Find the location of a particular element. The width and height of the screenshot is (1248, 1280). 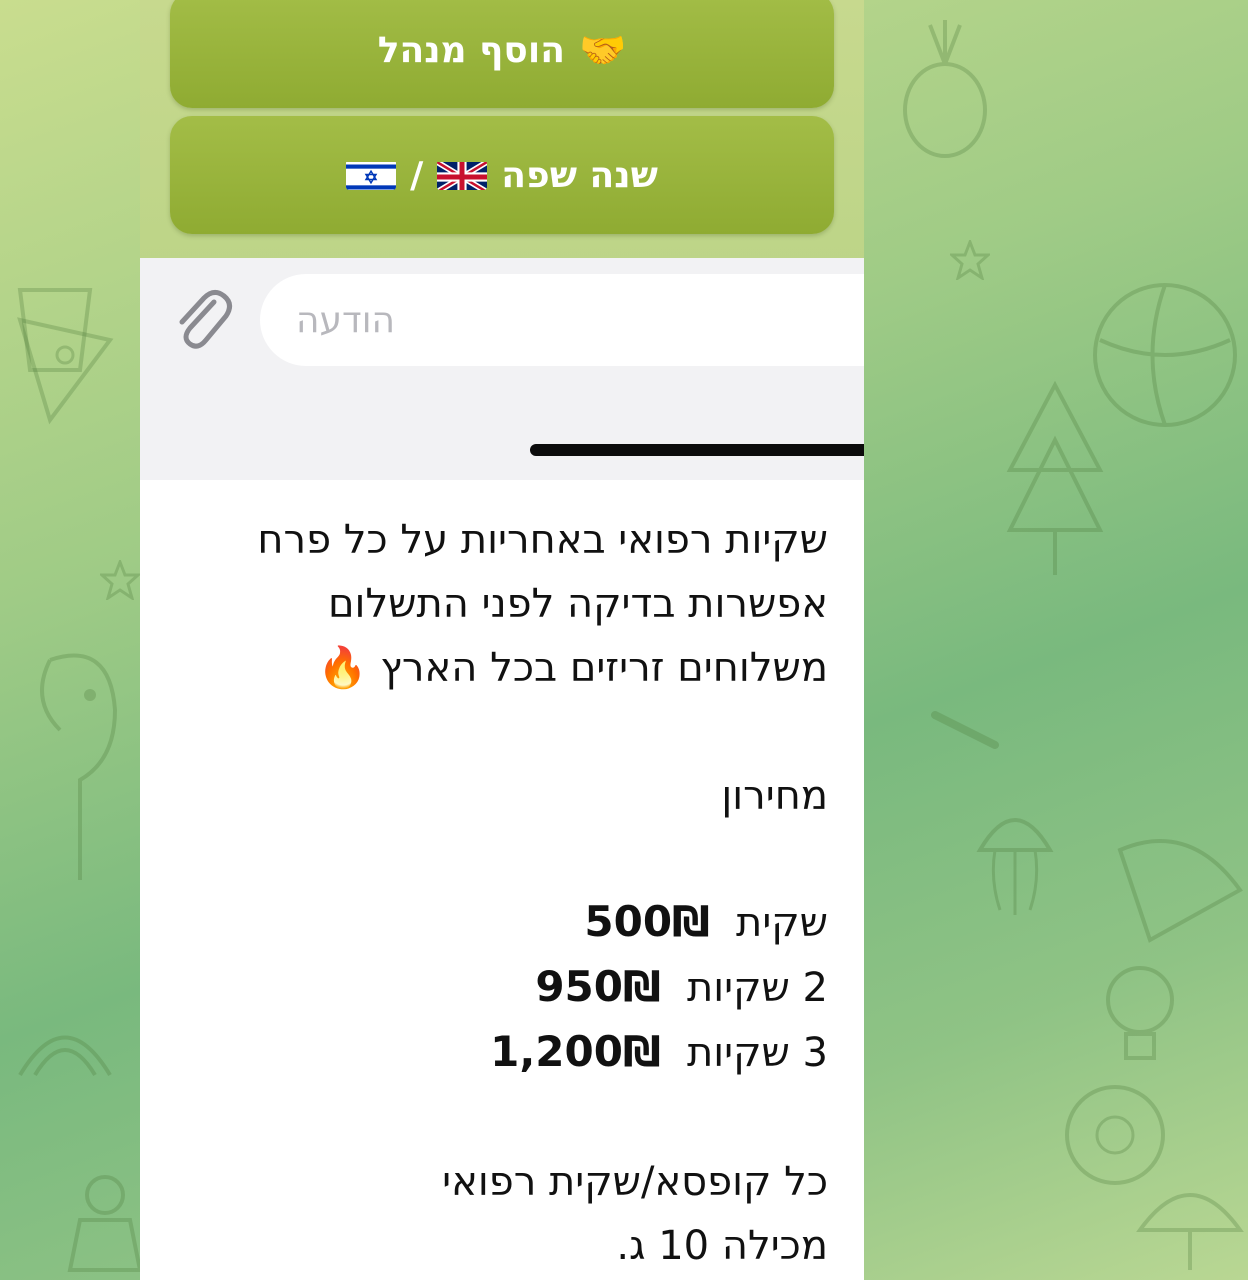

price-value: 950₪ is located at coordinates (598, 986).